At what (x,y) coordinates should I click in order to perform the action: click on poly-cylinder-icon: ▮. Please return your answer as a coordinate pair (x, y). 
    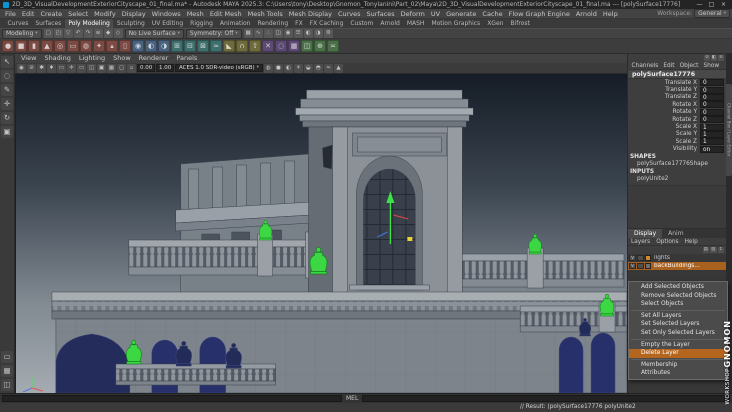
    Looking at the image, I should click on (34, 46).